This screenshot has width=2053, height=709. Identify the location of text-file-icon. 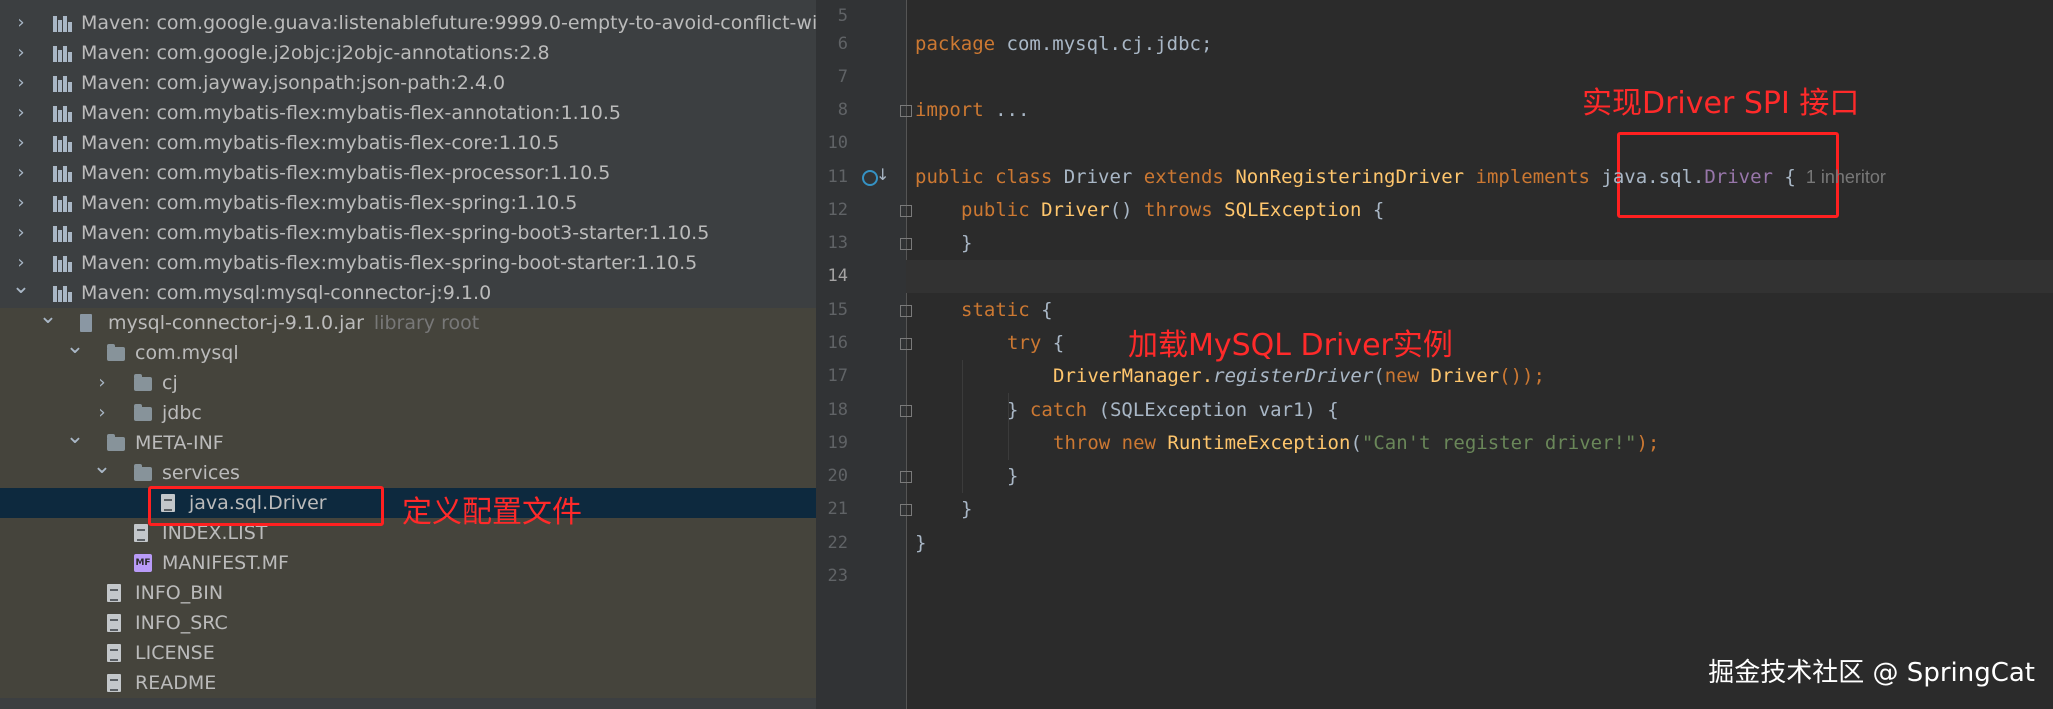
(141, 533).